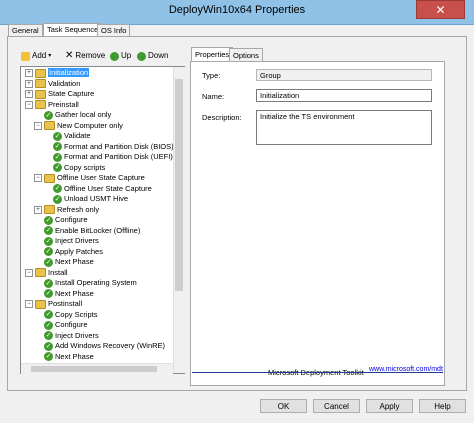  What do you see at coordinates (79, 251) in the screenshot?
I see `tree-item-label: Apply Patches` at bounding box center [79, 251].